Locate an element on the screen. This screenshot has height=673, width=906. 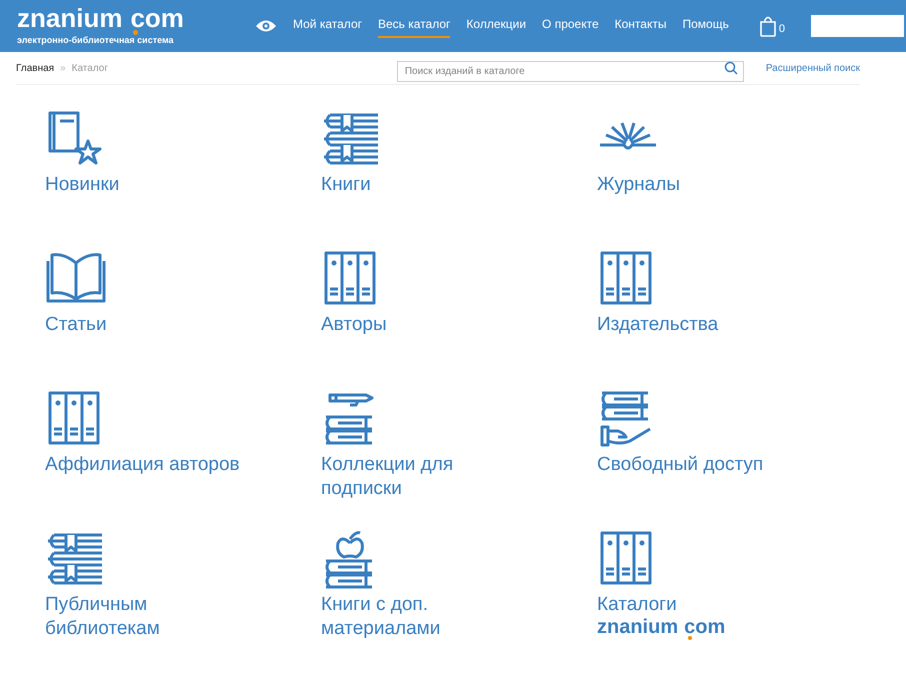
logo-tagline: электронно-библиотечная система is located at coordinates (96, 40).